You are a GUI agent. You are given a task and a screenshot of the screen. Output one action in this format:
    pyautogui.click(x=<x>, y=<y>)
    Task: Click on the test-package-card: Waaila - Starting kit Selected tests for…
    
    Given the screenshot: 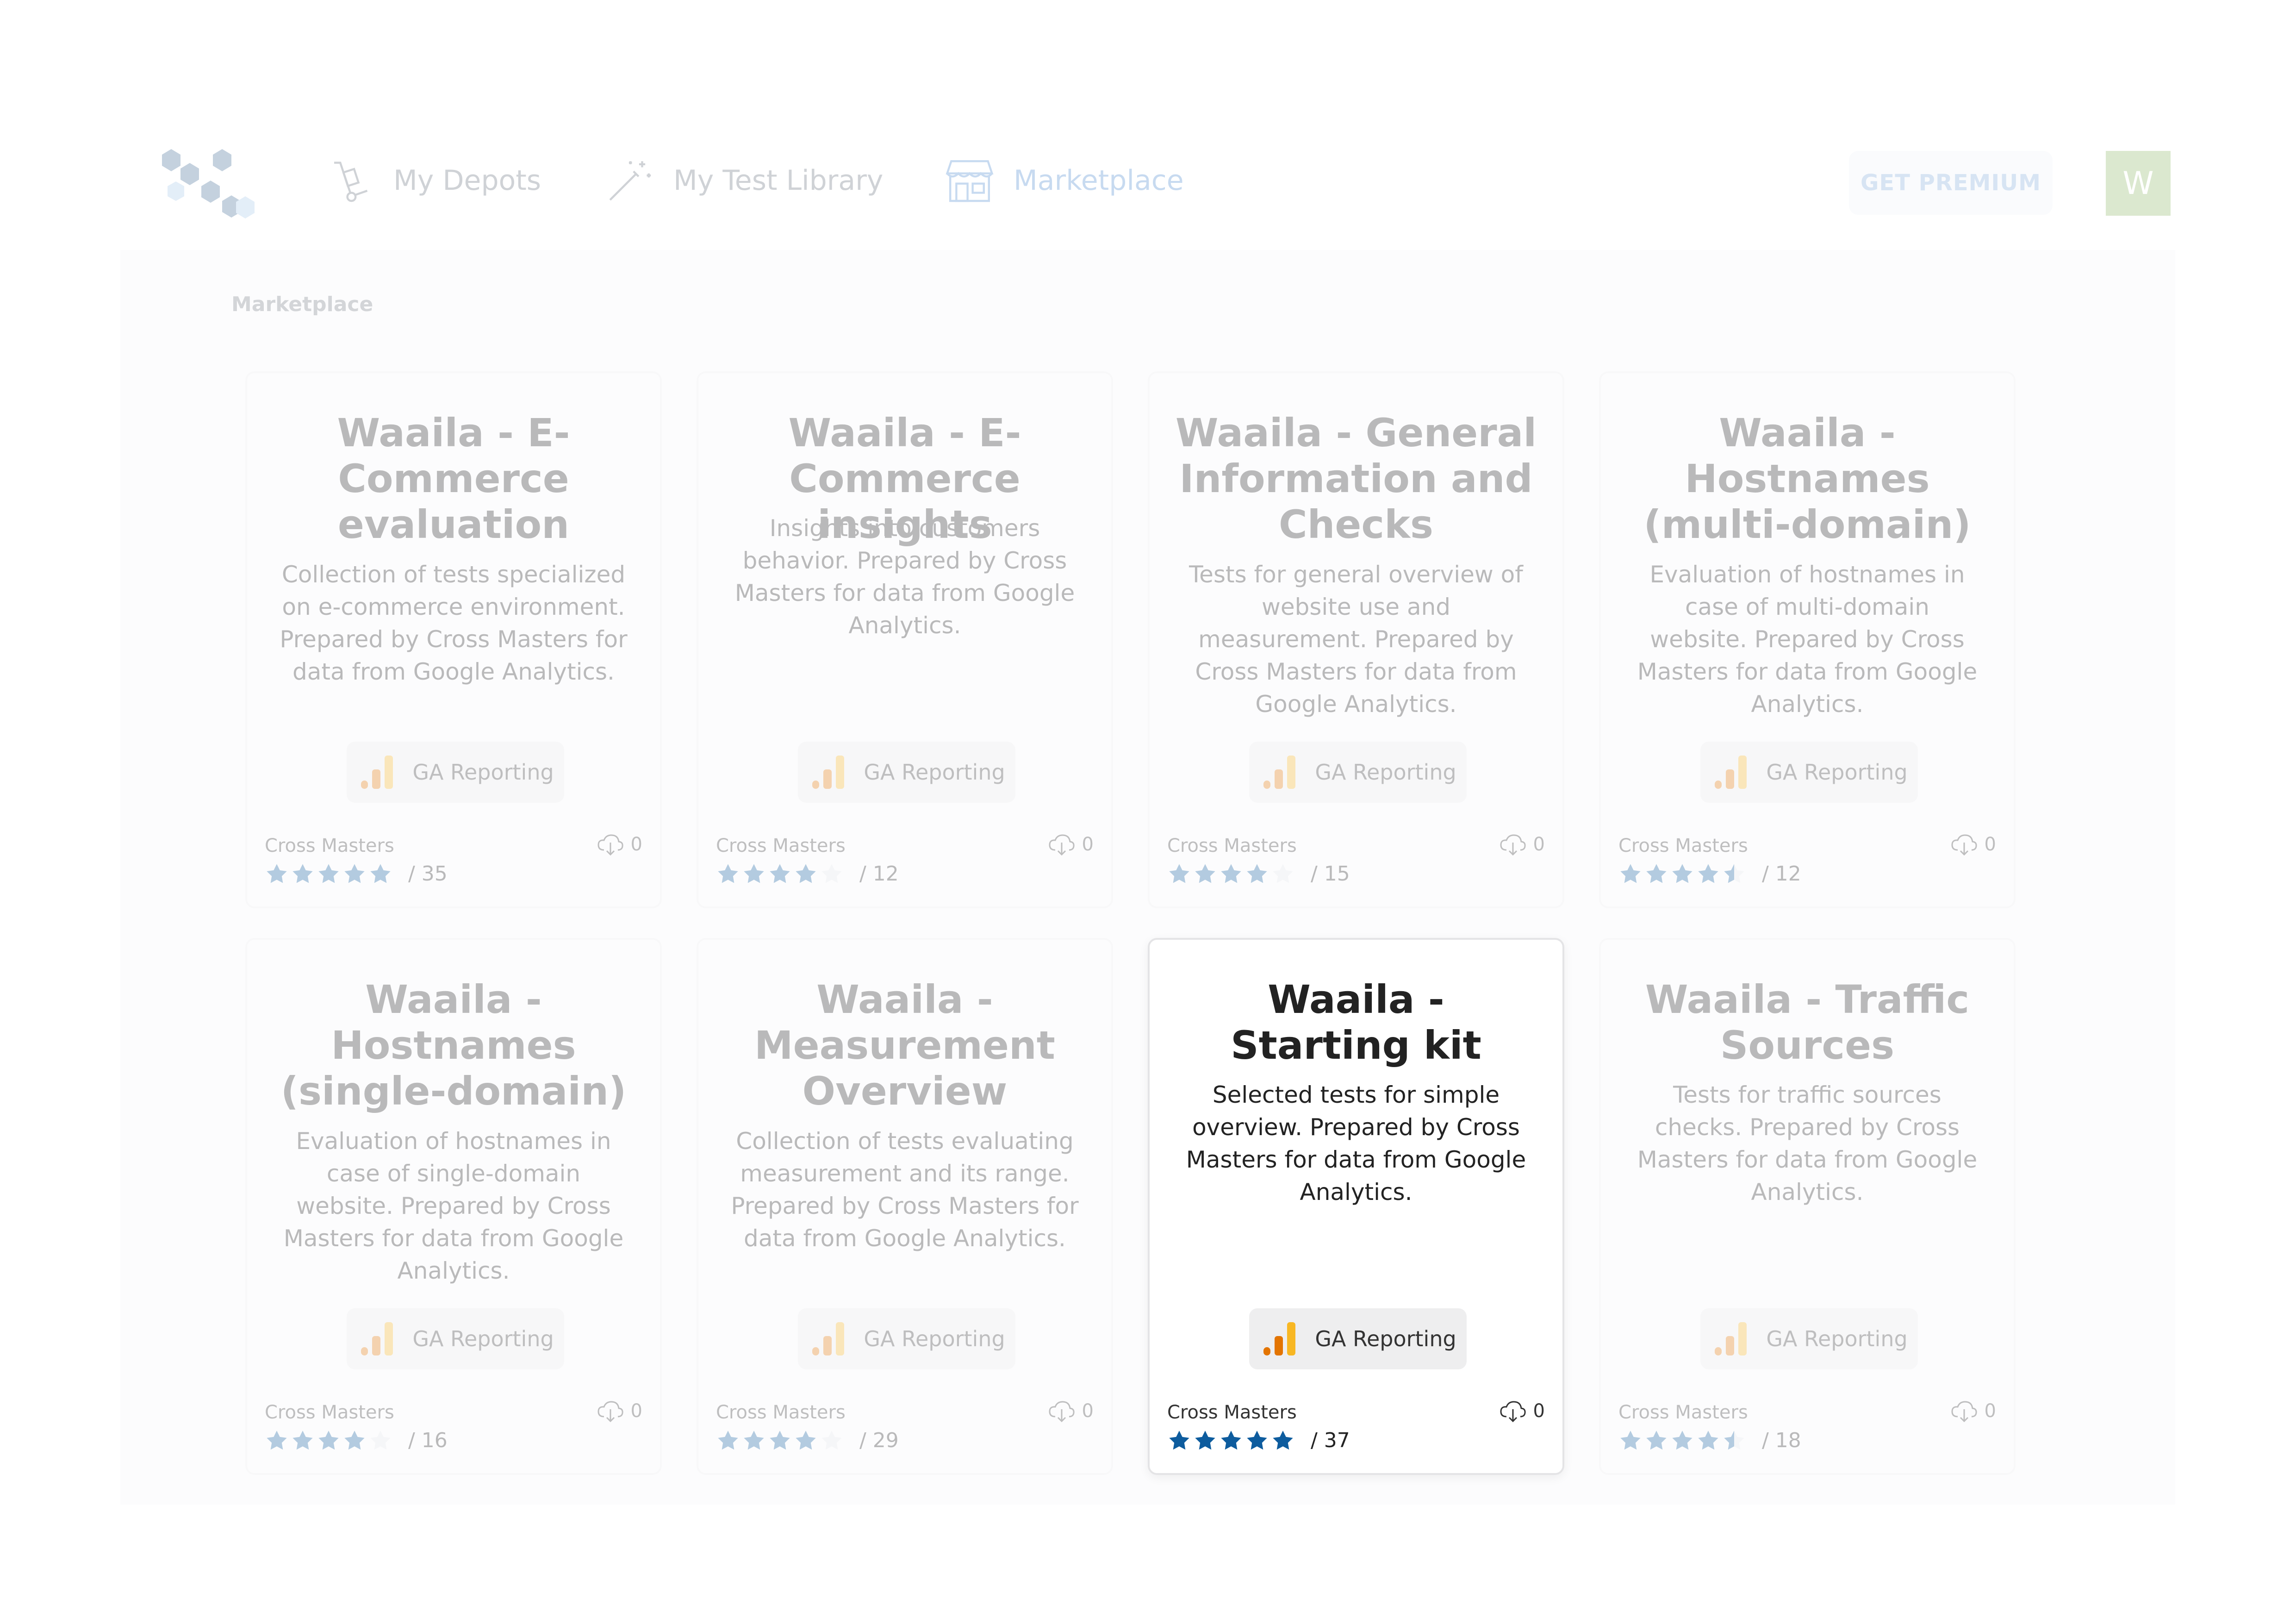 What is the action you would take?
    pyautogui.click(x=1356, y=1206)
    